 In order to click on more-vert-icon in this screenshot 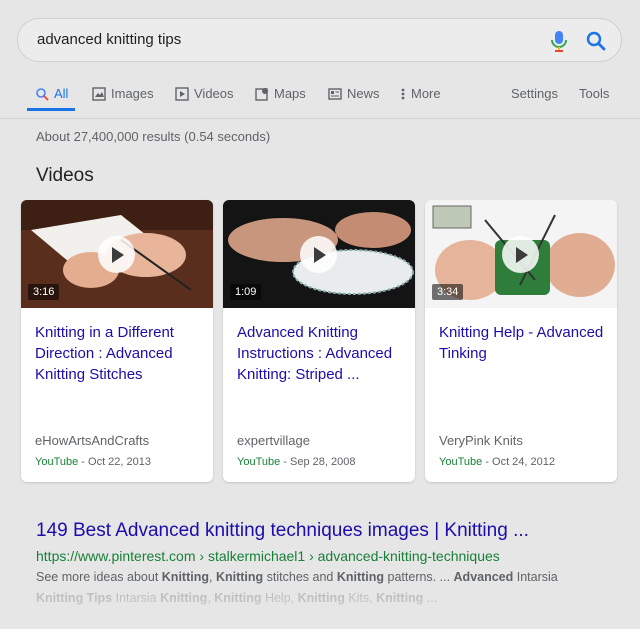, I will do `click(403, 94)`.